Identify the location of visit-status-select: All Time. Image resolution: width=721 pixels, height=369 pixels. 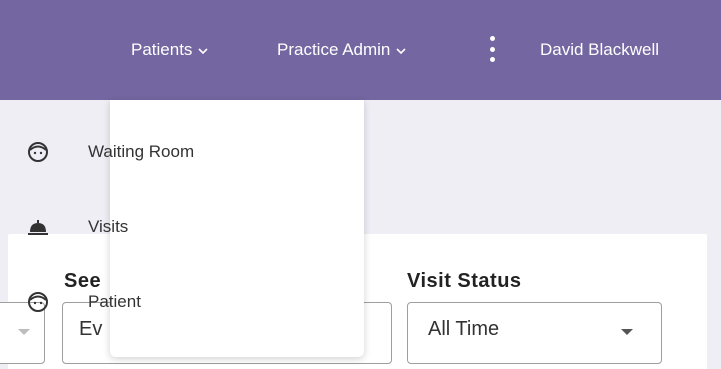
(534, 333).